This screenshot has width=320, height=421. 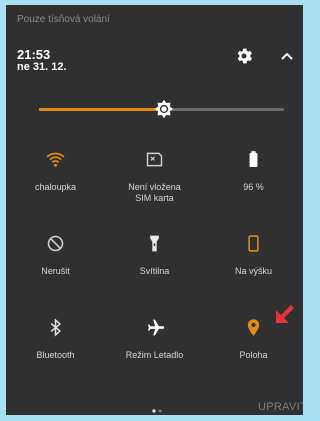 I want to click on page-indicator, so click(x=157, y=411).